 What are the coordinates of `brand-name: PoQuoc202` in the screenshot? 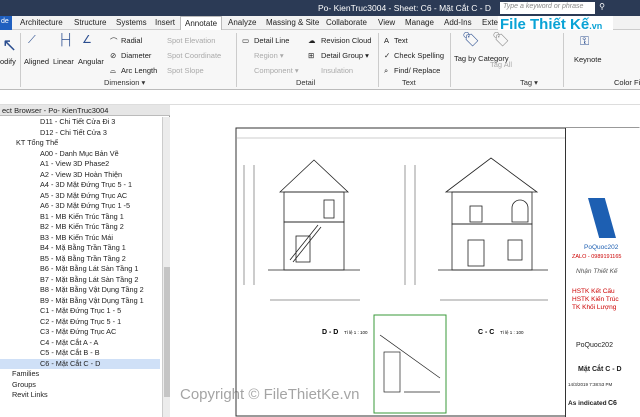 It's located at (601, 247).